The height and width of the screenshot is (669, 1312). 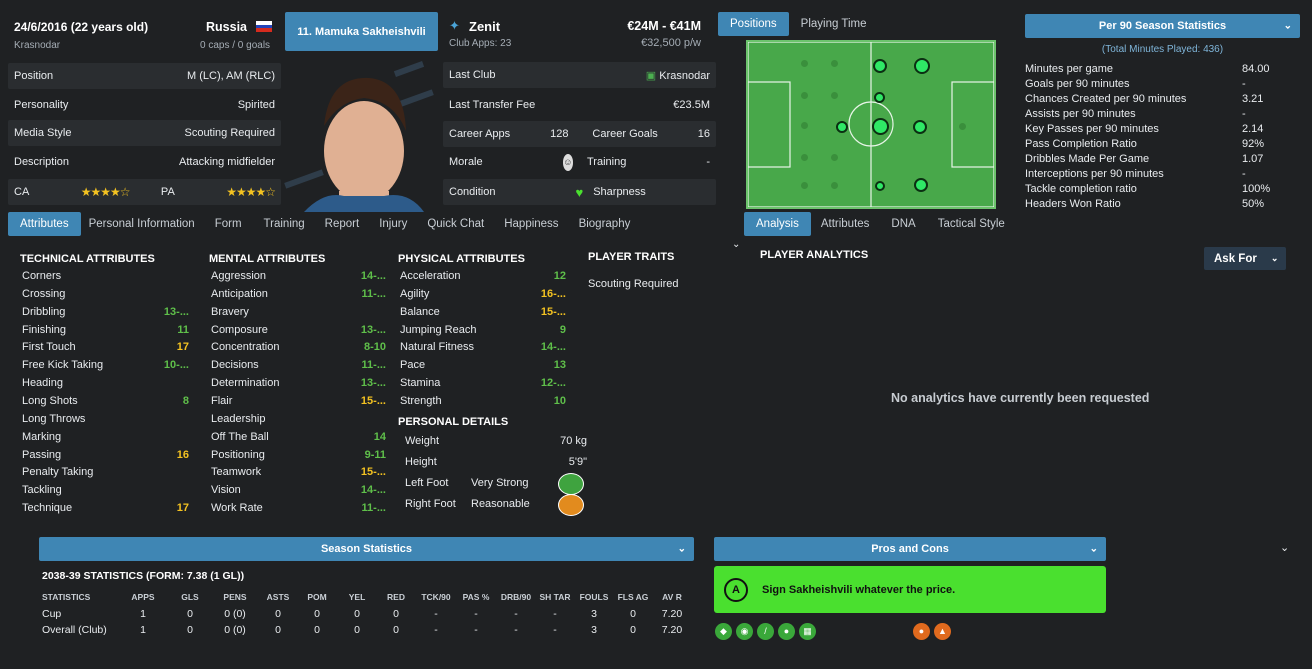 I want to click on club-name: Zenit, so click(x=484, y=26).